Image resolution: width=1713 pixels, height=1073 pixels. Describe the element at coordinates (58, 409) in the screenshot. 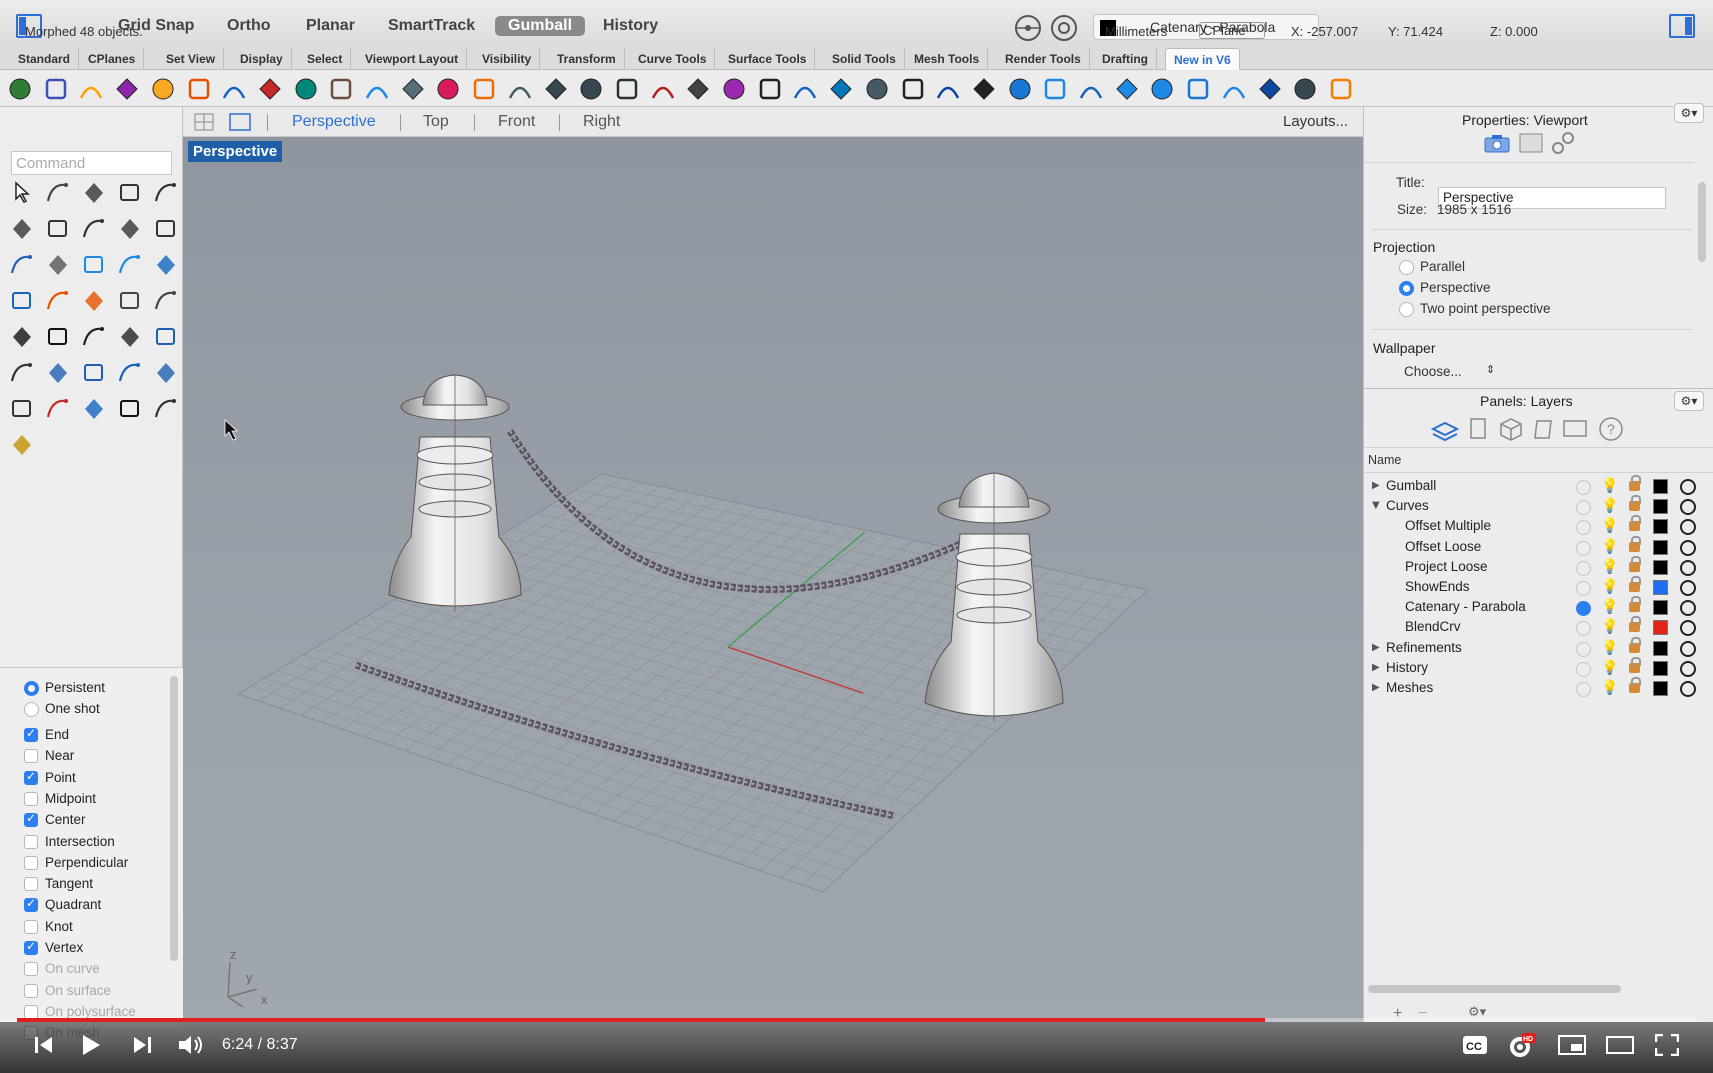

I see `gumball-tool-icon` at that location.